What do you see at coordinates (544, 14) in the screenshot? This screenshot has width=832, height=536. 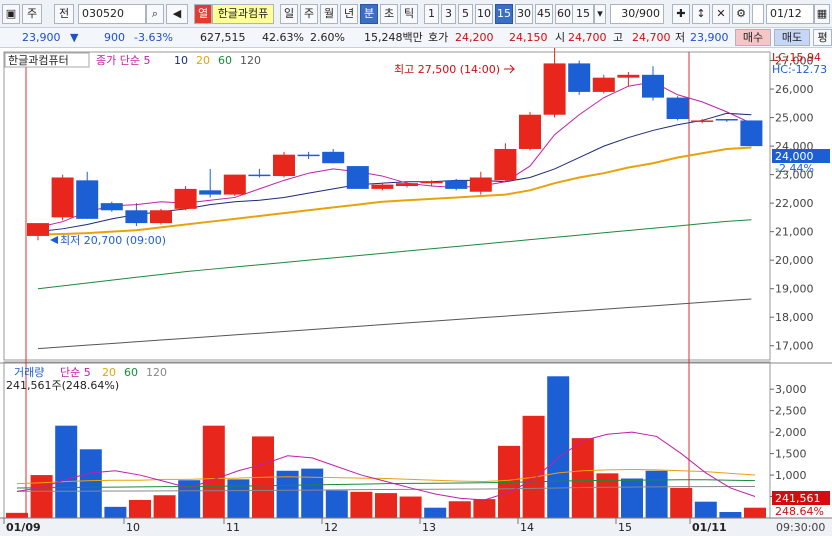 I see `interval-tab-6: 45` at bounding box center [544, 14].